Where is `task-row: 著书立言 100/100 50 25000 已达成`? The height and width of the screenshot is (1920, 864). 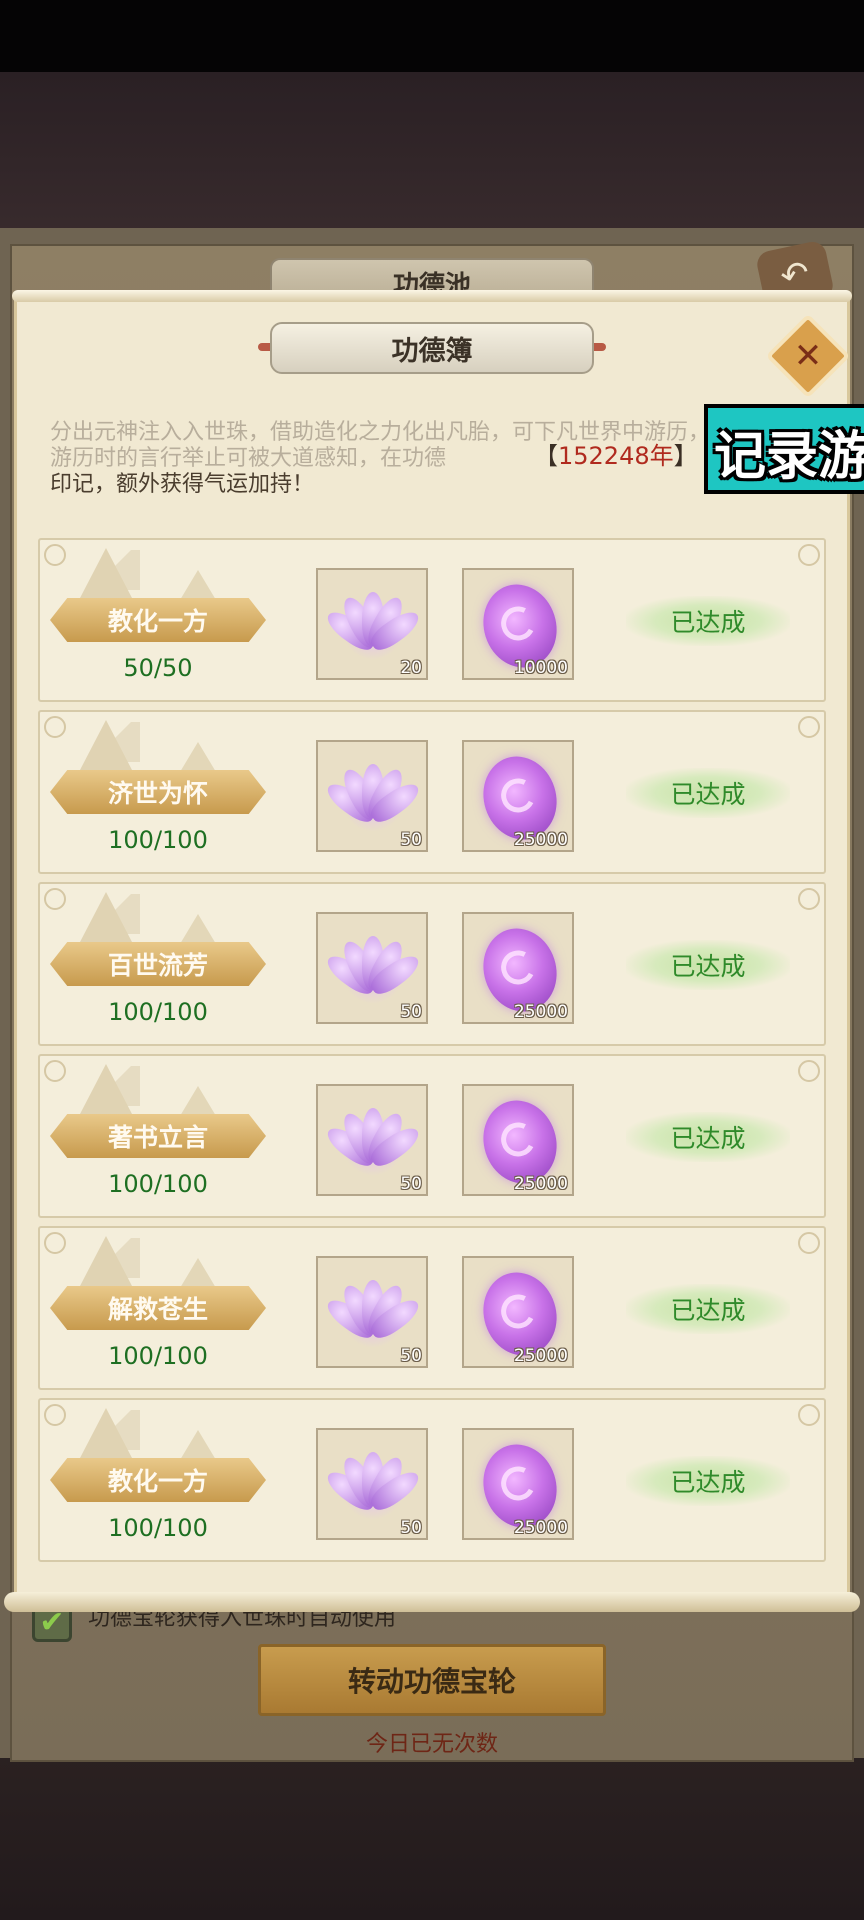
task-row: 著书立言 100/100 50 25000 已达成 is located at coordinates (432, 1136).